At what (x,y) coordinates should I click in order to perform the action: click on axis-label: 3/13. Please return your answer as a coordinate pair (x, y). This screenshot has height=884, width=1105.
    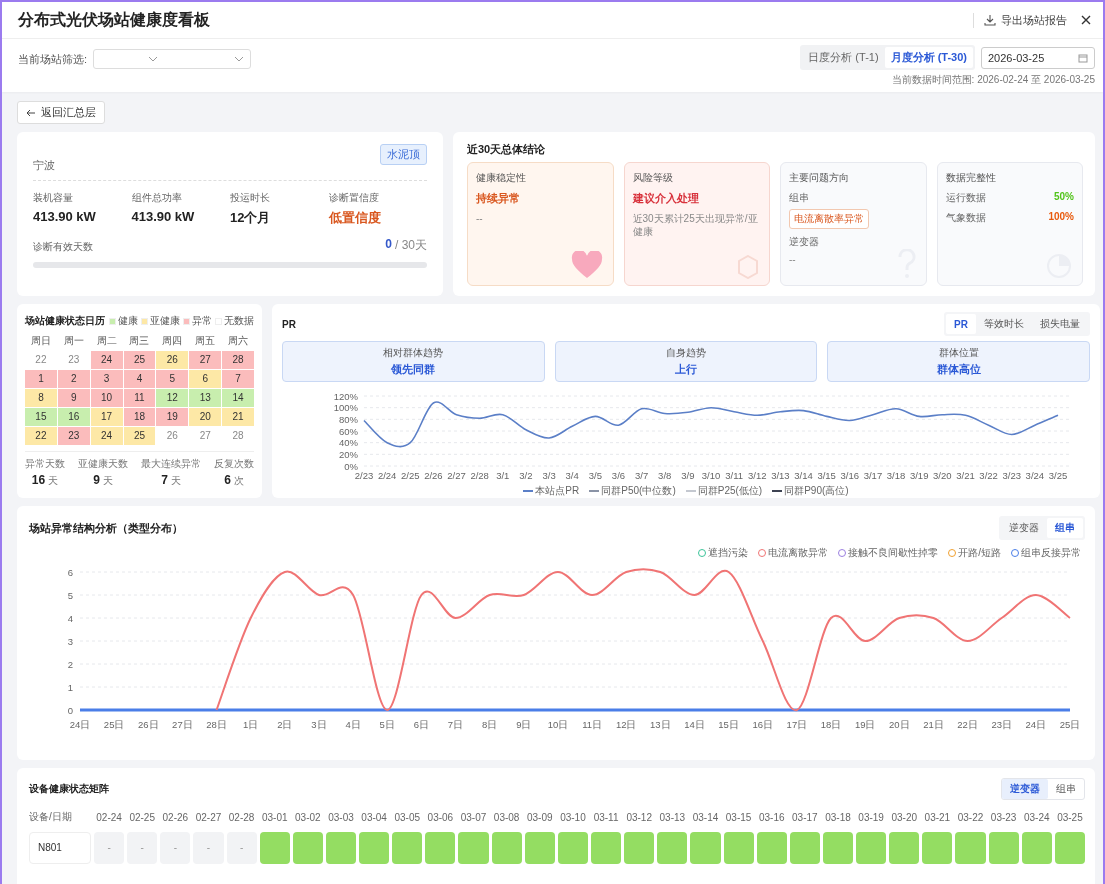
    Looking at the image, I should click on (780, 475).